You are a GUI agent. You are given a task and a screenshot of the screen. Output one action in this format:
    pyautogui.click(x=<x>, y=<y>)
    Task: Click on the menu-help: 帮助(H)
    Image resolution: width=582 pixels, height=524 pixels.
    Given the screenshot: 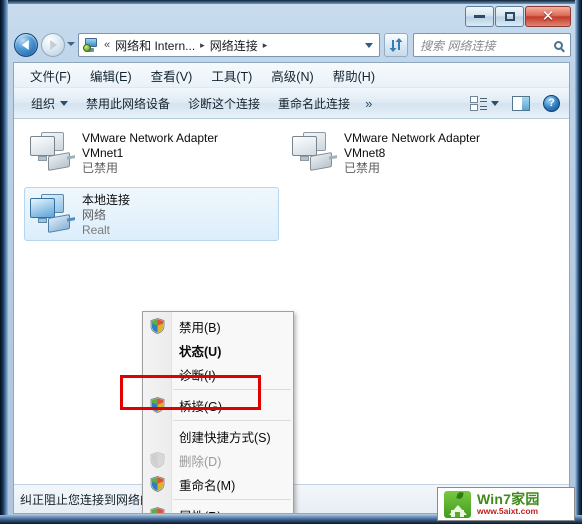 What is the action you would take?
    pyautogui.click(x=354, y=75)
    